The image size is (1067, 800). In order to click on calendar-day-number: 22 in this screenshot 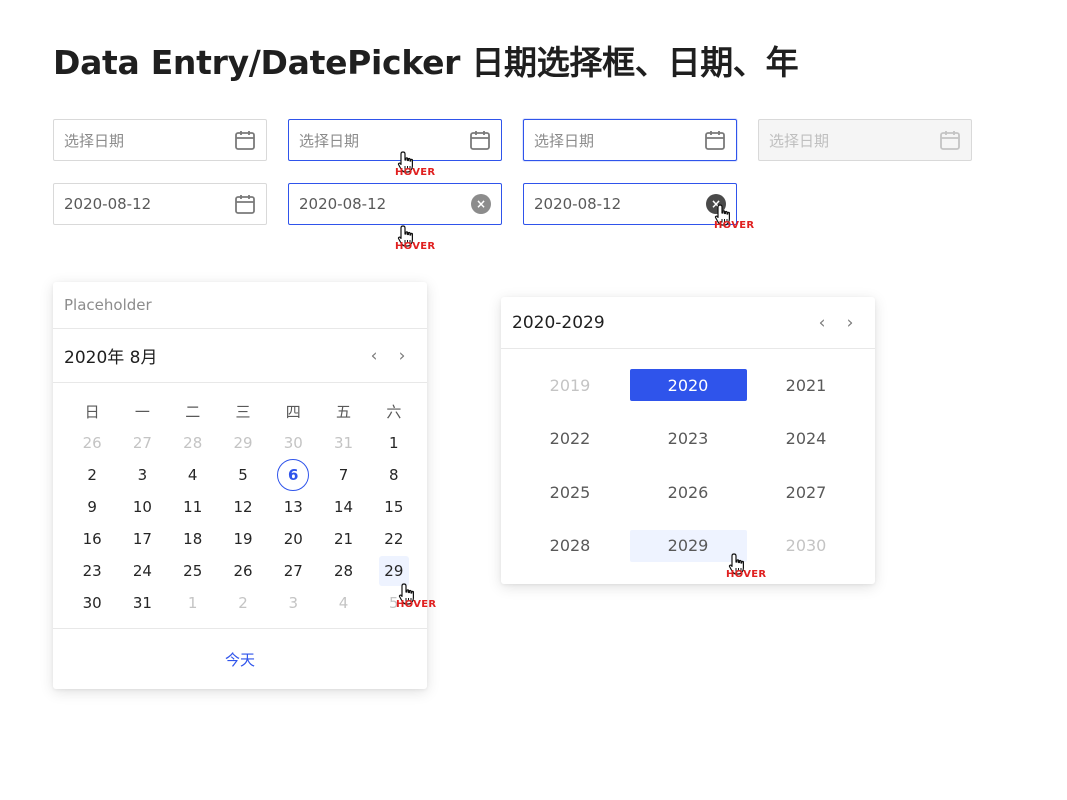, I will do `click(394, 539)`.